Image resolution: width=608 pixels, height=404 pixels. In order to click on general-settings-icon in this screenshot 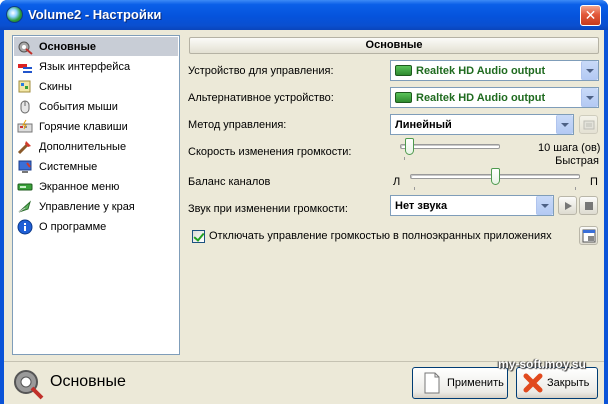, I will do `click(25, 47)`.